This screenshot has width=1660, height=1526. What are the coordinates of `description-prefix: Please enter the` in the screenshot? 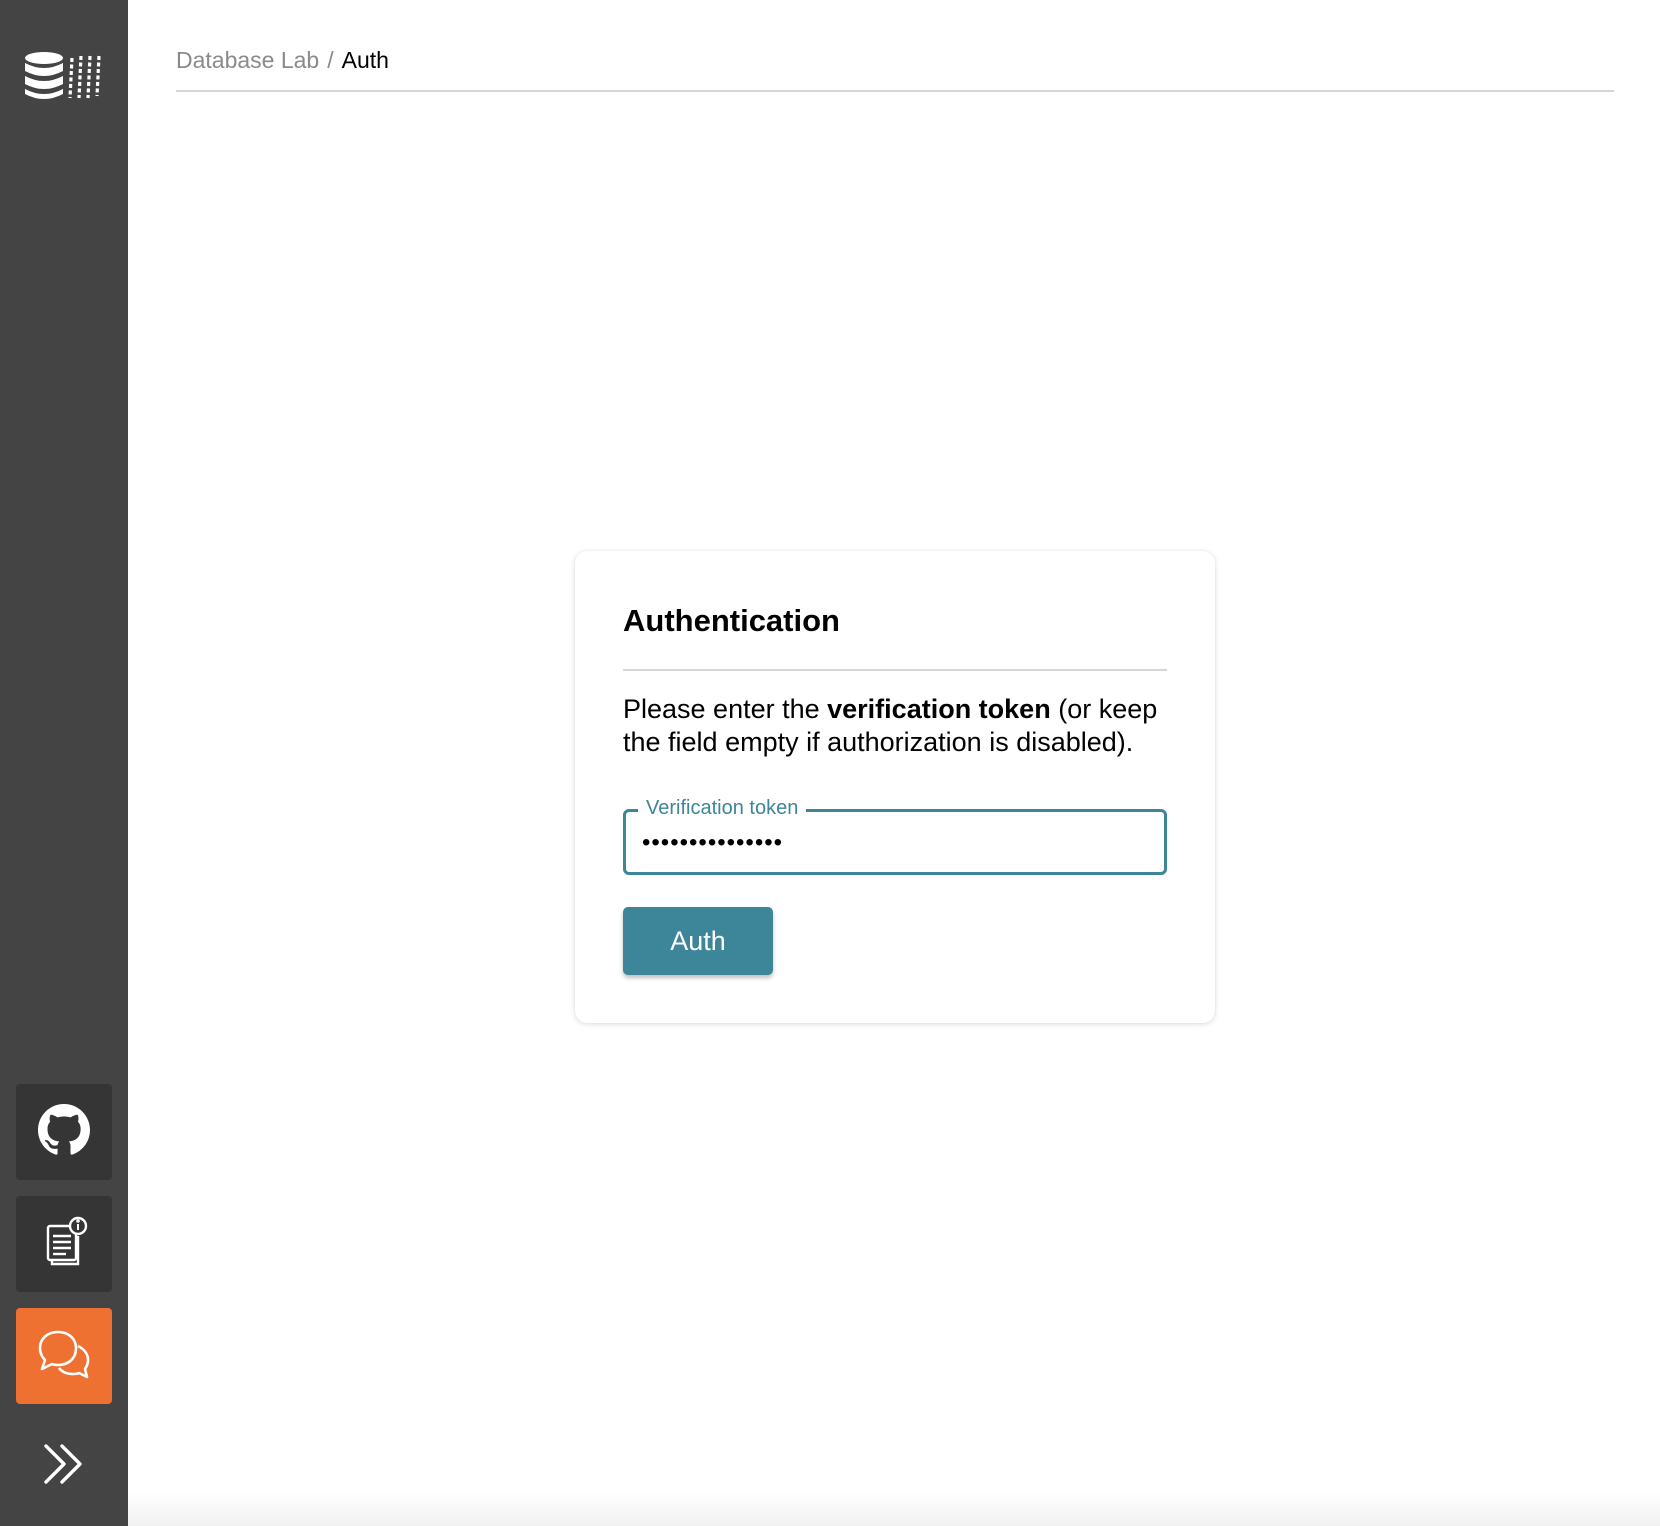 It's located at (725, 709).